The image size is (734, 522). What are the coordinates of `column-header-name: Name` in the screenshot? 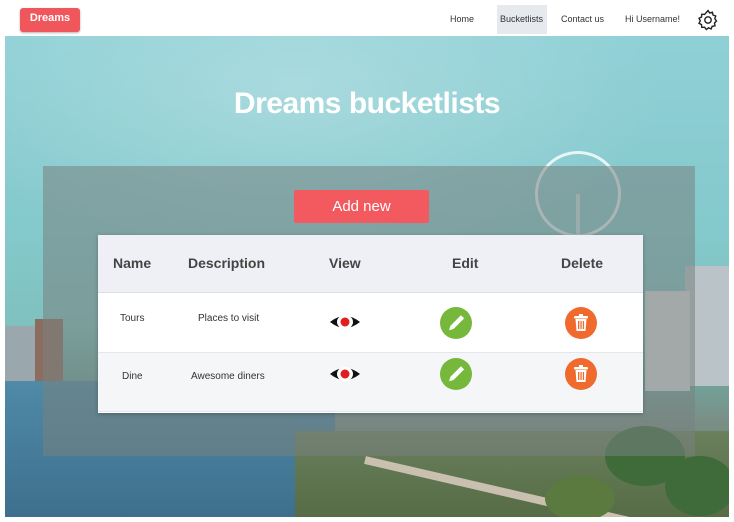 It's located at (132, 263).